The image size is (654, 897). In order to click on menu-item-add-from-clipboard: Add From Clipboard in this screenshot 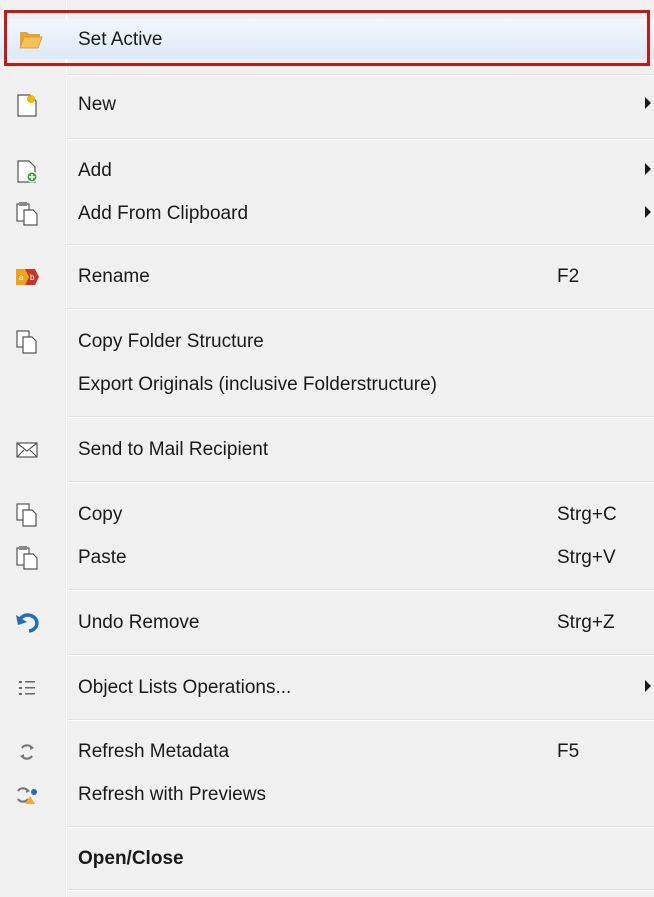, I will do `click(327, 213)`.